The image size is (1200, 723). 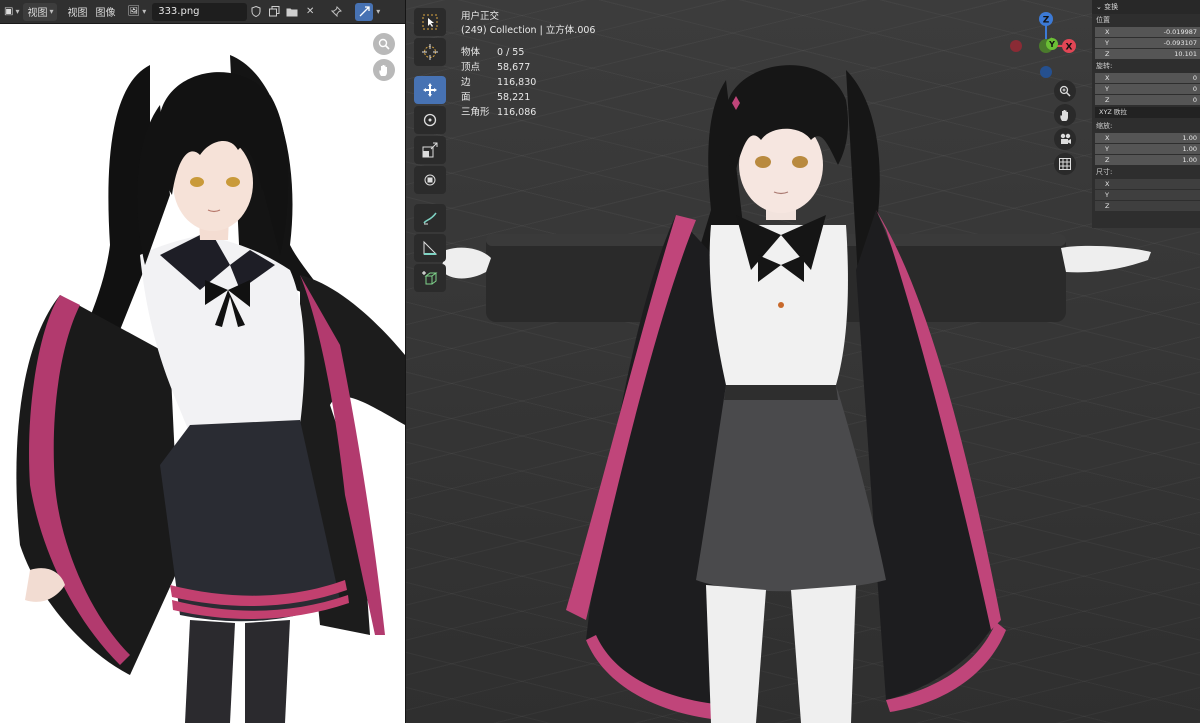 What do you see at coordinates (274, 12) in the screenshot?
I see `duplicate-image-icon` at bounding box center [274, 12].